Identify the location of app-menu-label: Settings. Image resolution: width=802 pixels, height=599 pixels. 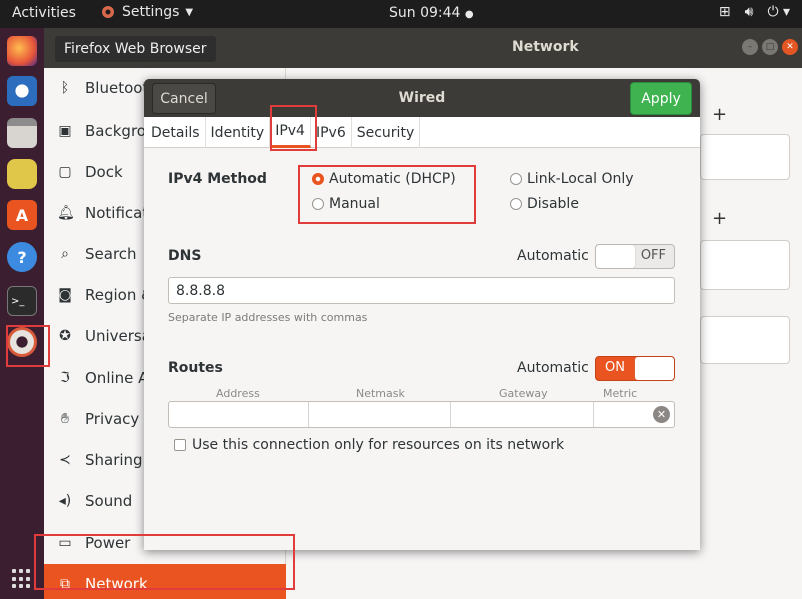
(151, 12).